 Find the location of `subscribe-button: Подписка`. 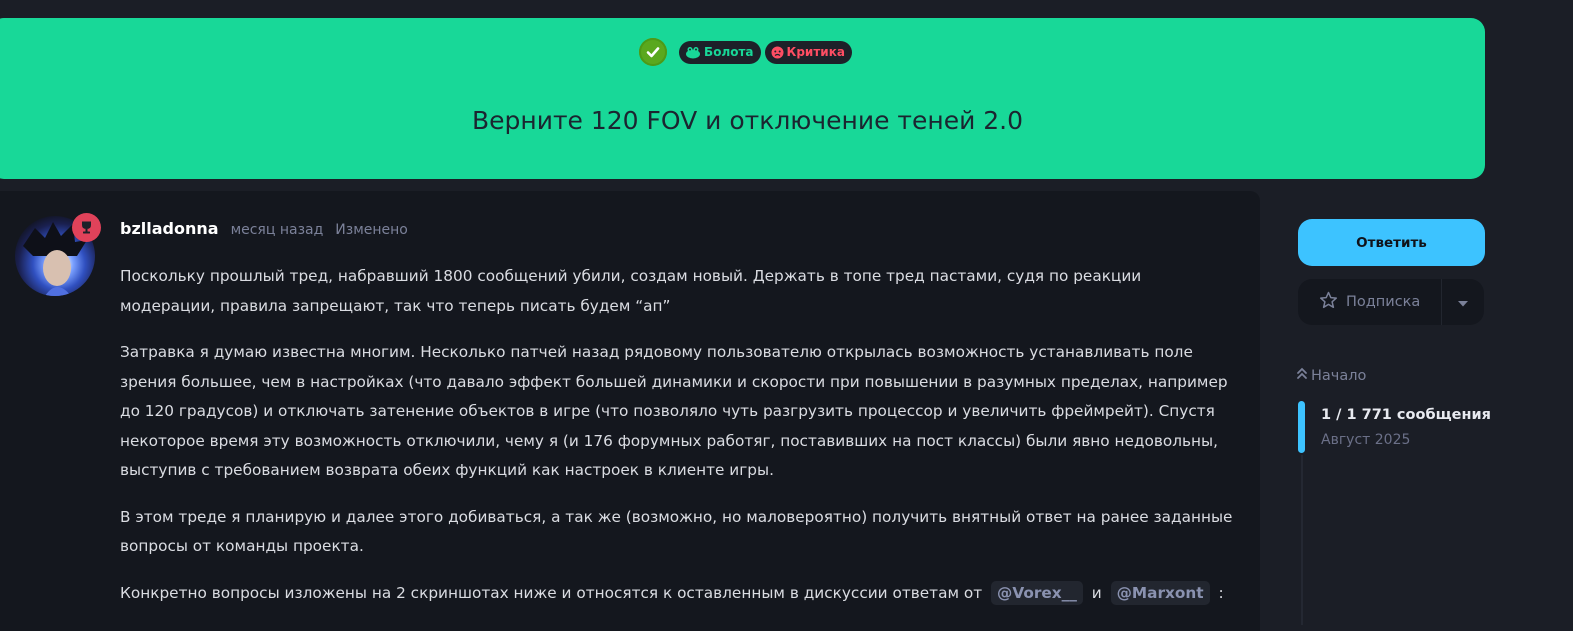

subscribe-button: Подписка is located at coordinates (1370, 302).